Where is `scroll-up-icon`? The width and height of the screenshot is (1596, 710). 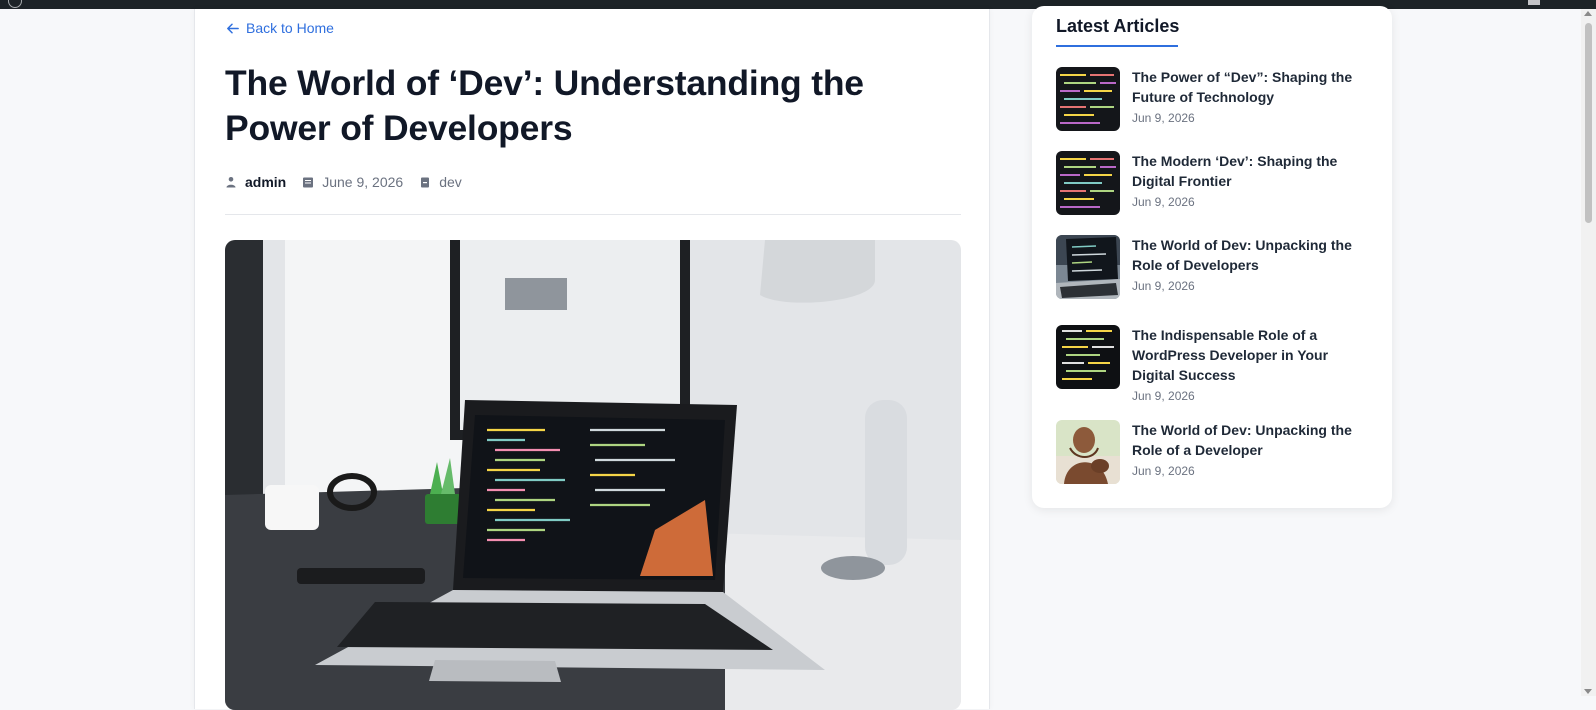
scroll-up-icon is located at coordinates (1588, 13).